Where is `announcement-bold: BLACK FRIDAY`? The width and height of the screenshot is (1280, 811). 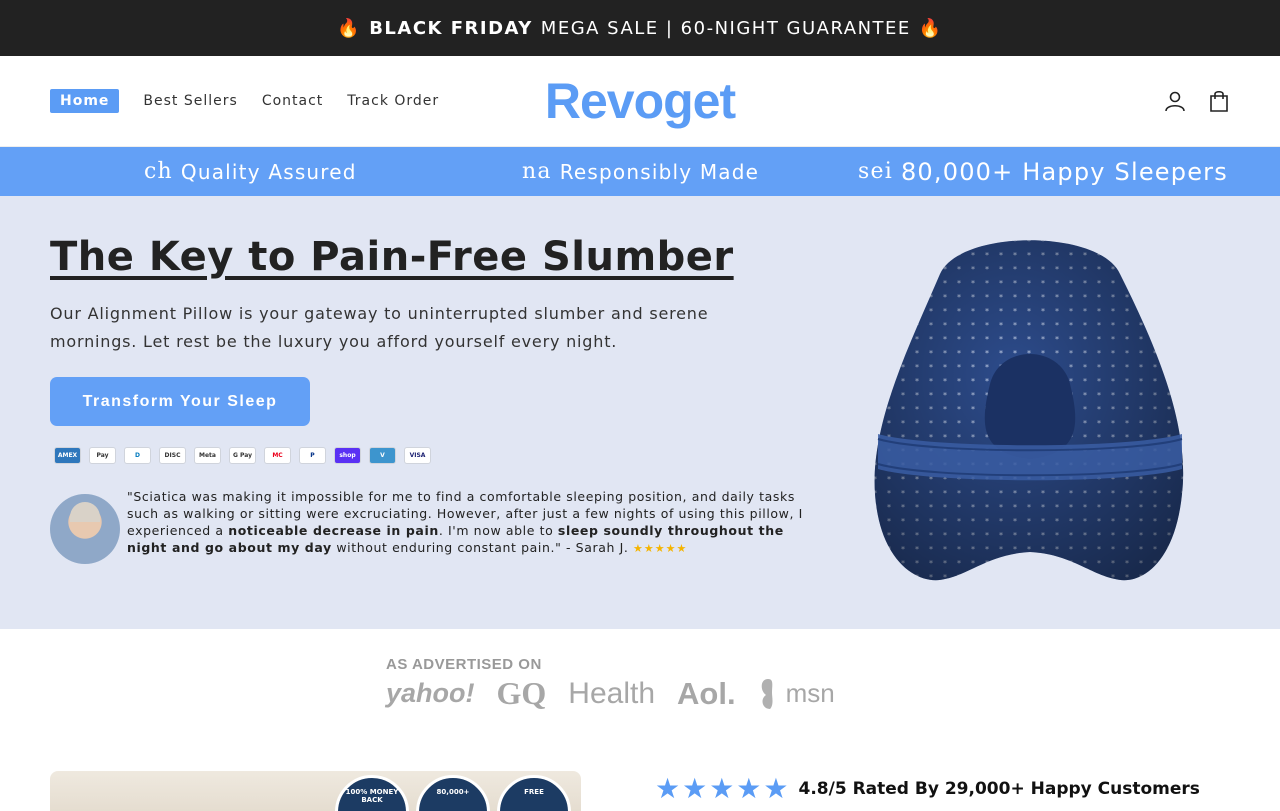 announcement-bold: BLACK FRIDAY is located at coordinates (451, 28).